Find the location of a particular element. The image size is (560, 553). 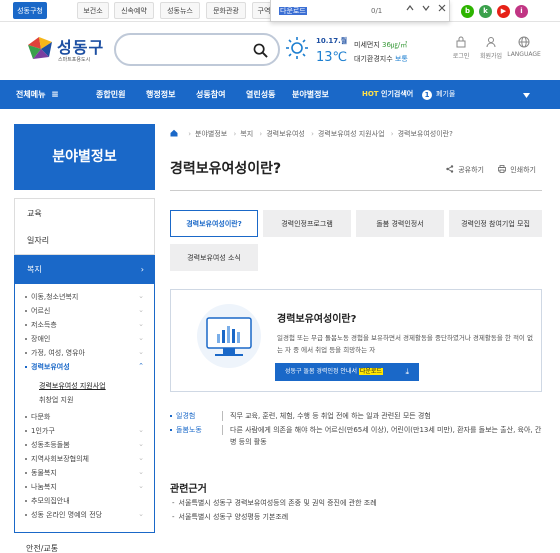

title-divider is located at coordinates (356, 190).